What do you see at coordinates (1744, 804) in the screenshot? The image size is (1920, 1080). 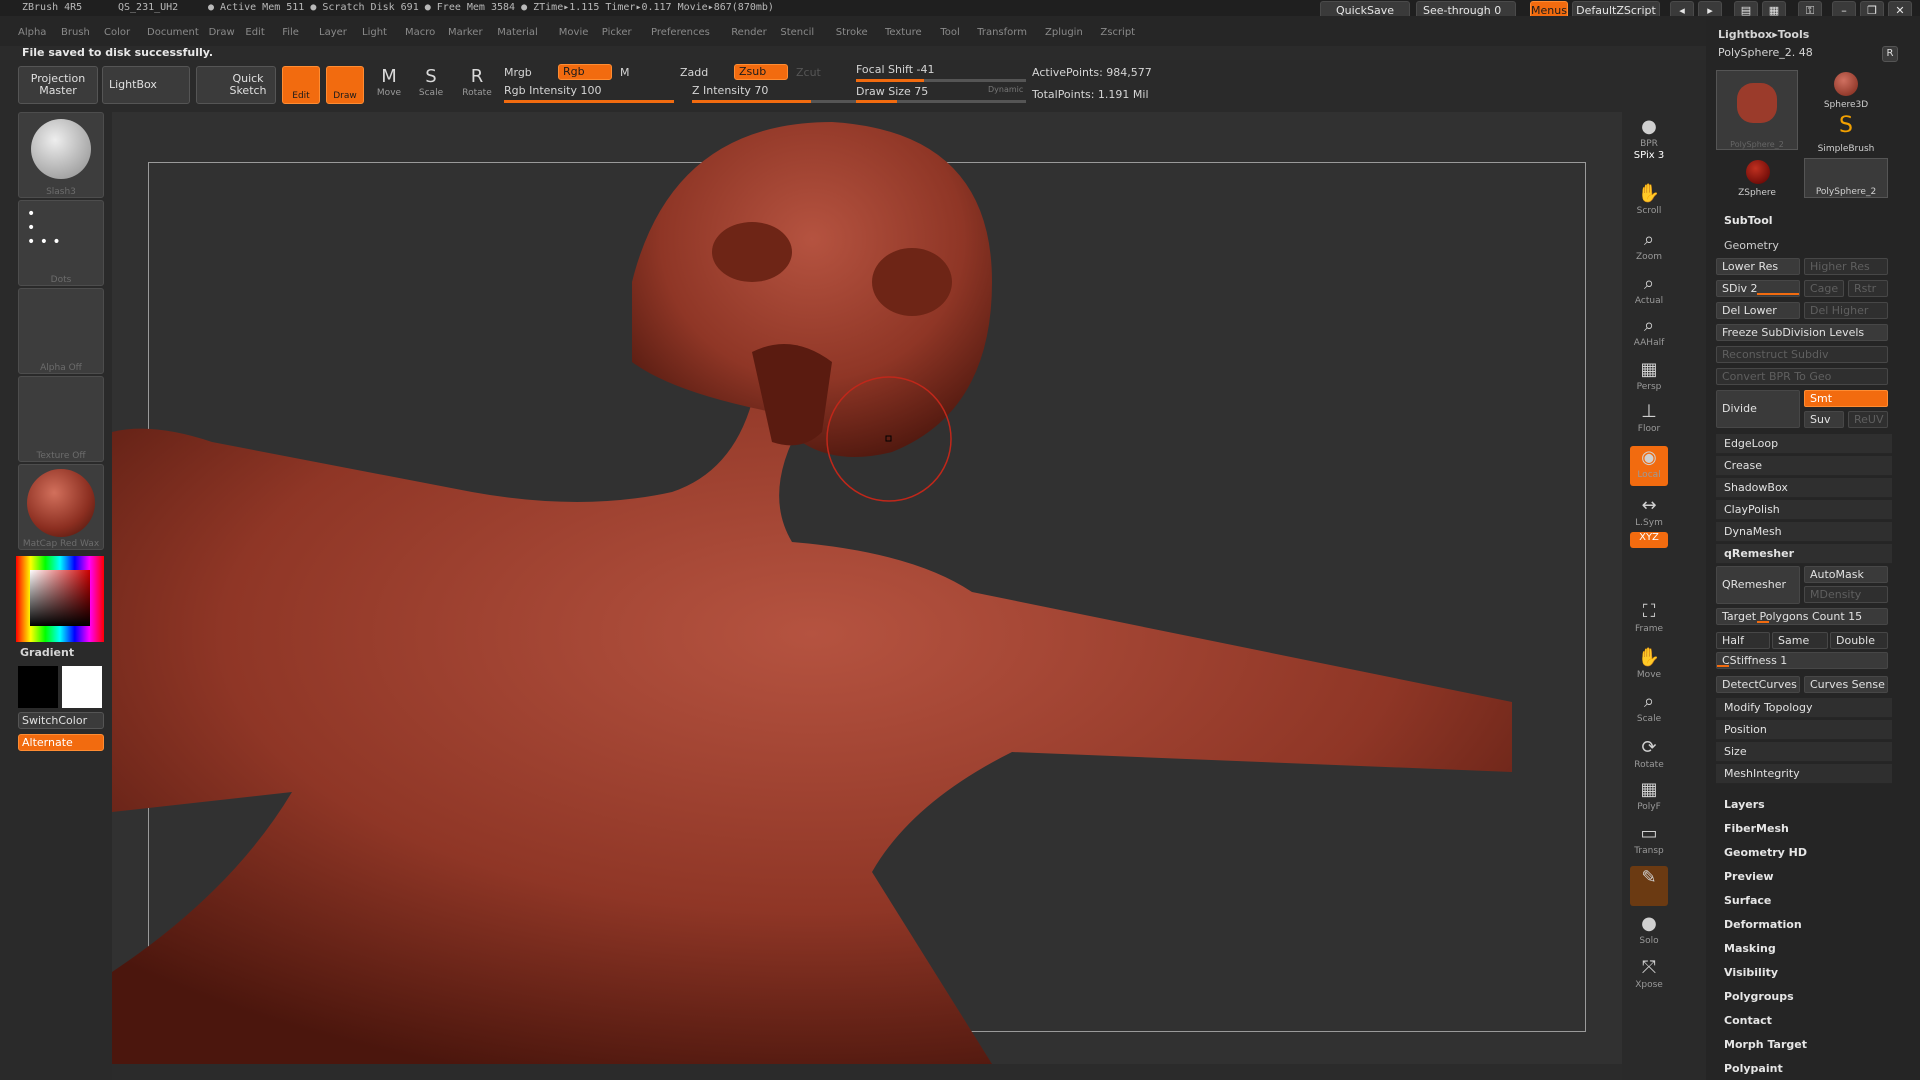 I see `category-layers: Layers` at bounding box center [1744, 804].